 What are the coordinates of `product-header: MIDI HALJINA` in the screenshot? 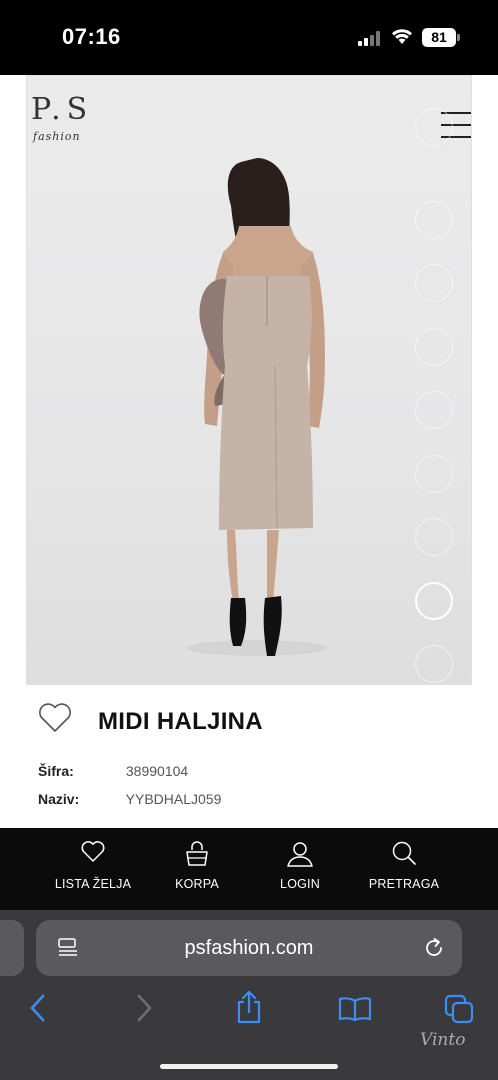 It's located at (249, 720).